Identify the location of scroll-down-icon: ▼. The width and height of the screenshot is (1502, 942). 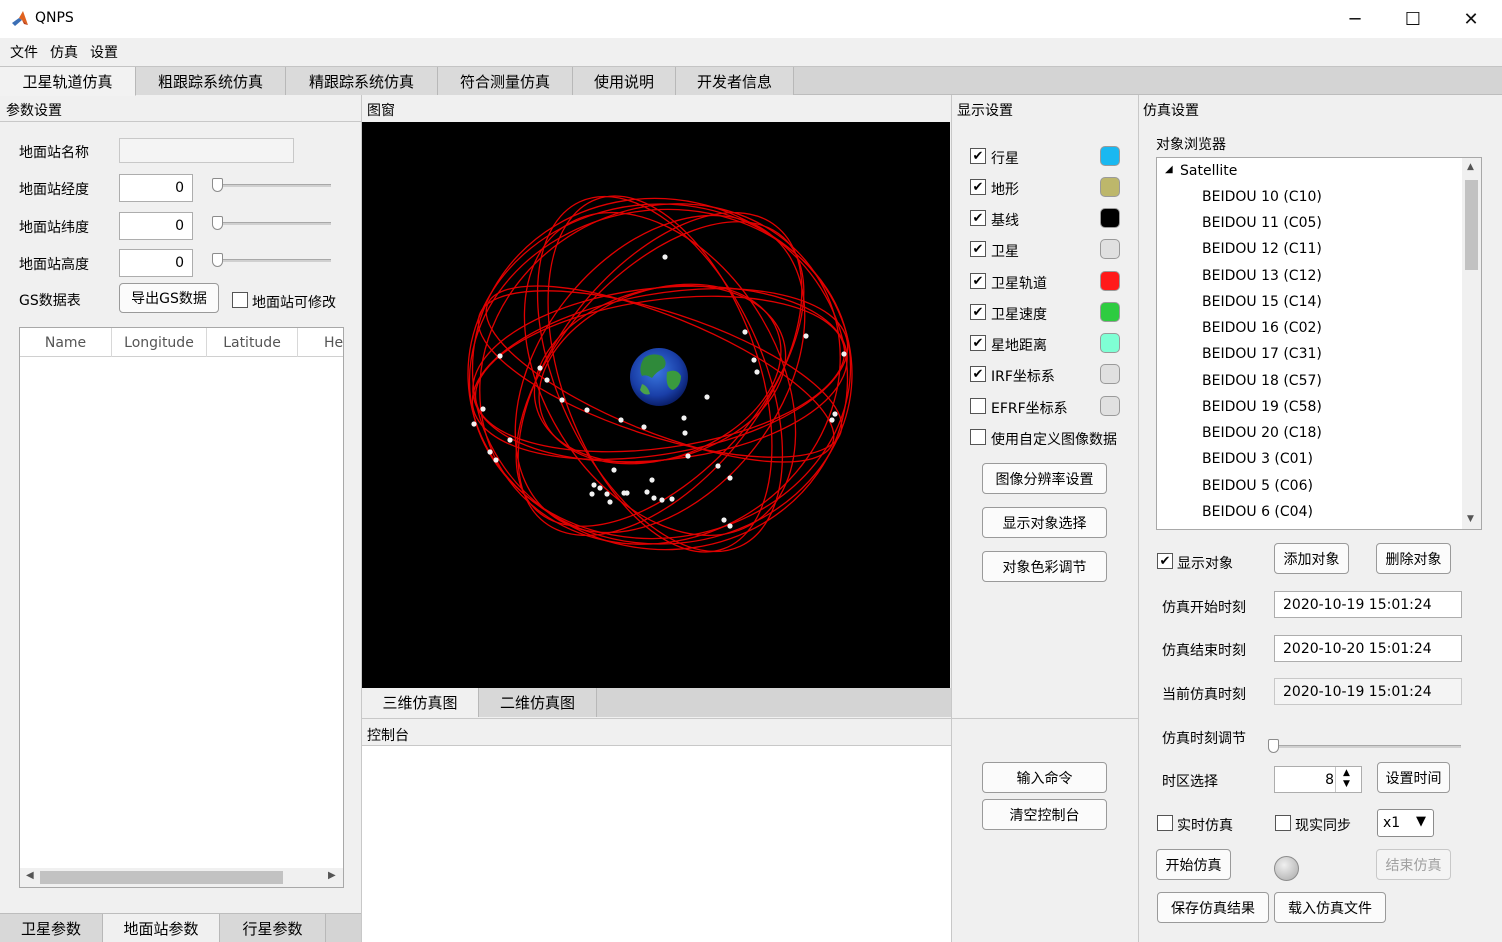
(1470, 519).